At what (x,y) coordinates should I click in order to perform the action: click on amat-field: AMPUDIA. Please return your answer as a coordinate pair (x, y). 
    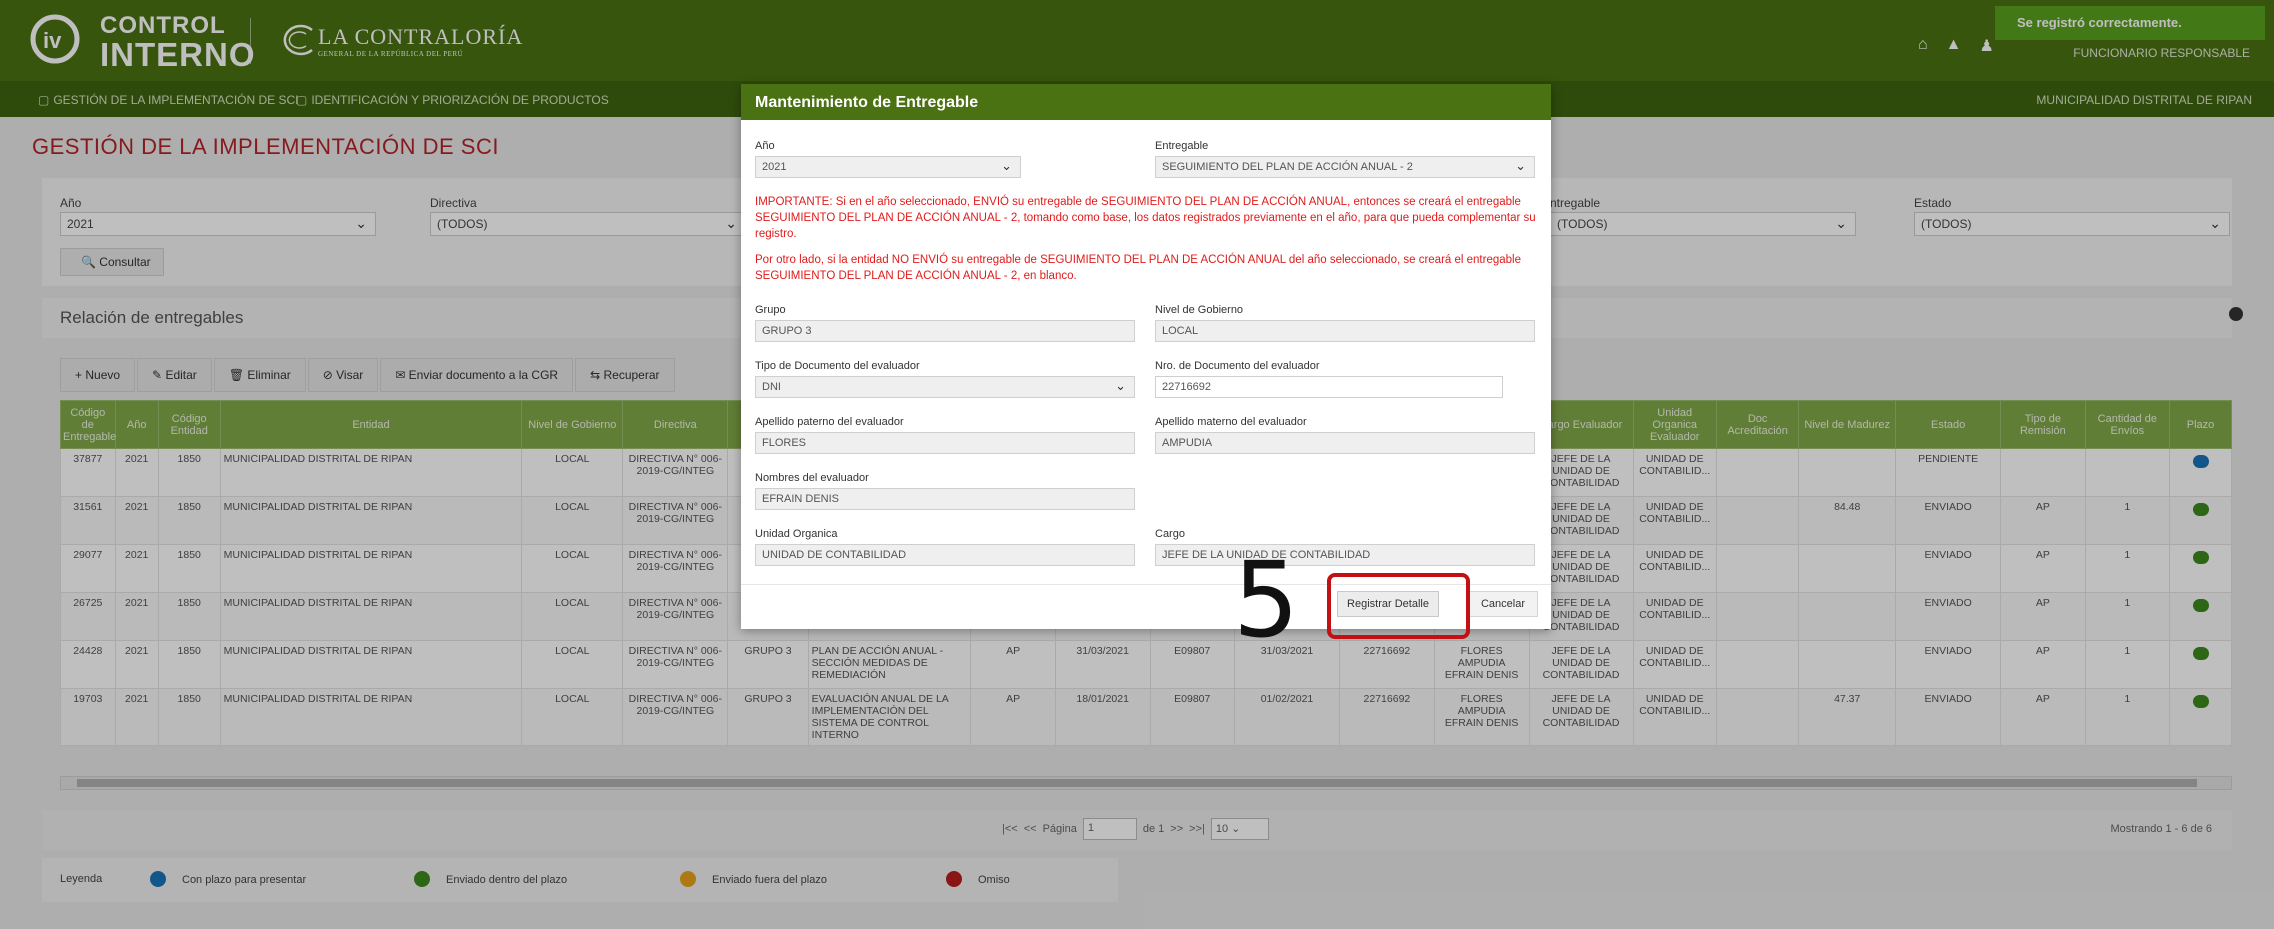
    Looking at the image, I should click on (1345, 443).